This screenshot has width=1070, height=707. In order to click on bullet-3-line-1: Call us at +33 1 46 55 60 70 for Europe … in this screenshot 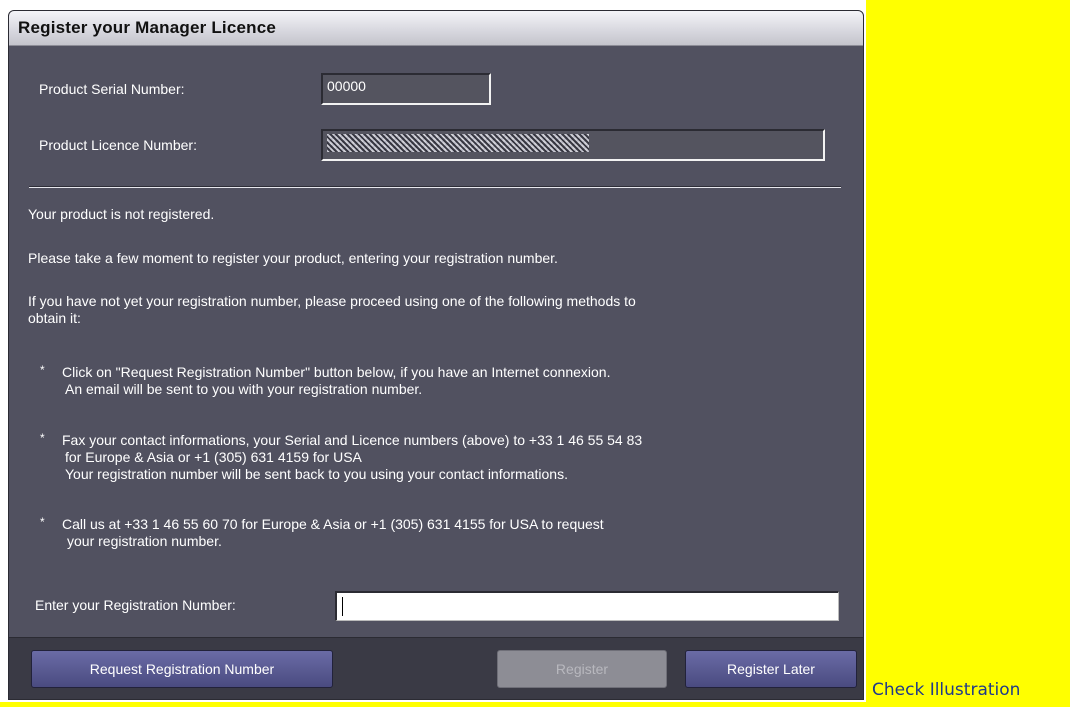, I will do `click(333, 524)`.